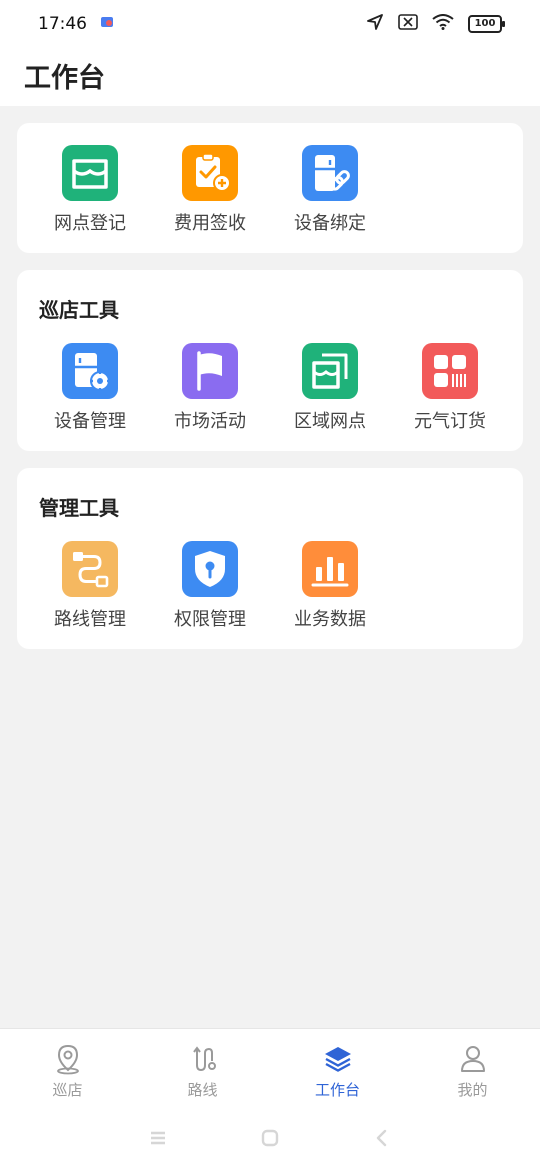 Image resolution: width=540 pixels, height=1171 pixels. I want to click on section-title-patrol: 巡店工具, so click(79, 310).